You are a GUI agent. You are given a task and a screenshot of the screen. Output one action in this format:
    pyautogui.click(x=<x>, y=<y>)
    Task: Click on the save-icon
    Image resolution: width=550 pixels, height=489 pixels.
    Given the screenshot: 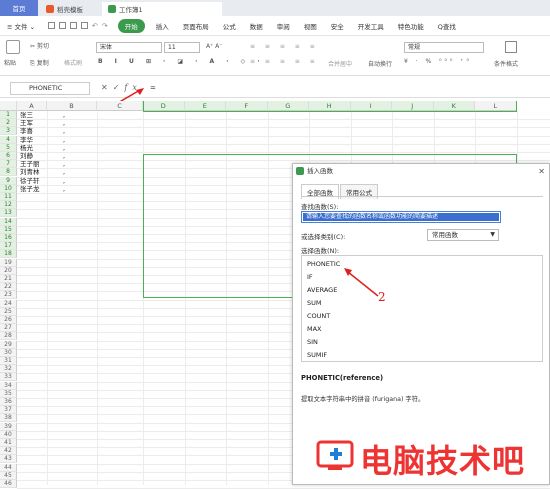 What is the action you would take?
    pyautogui.click(x=52, y=25)
    